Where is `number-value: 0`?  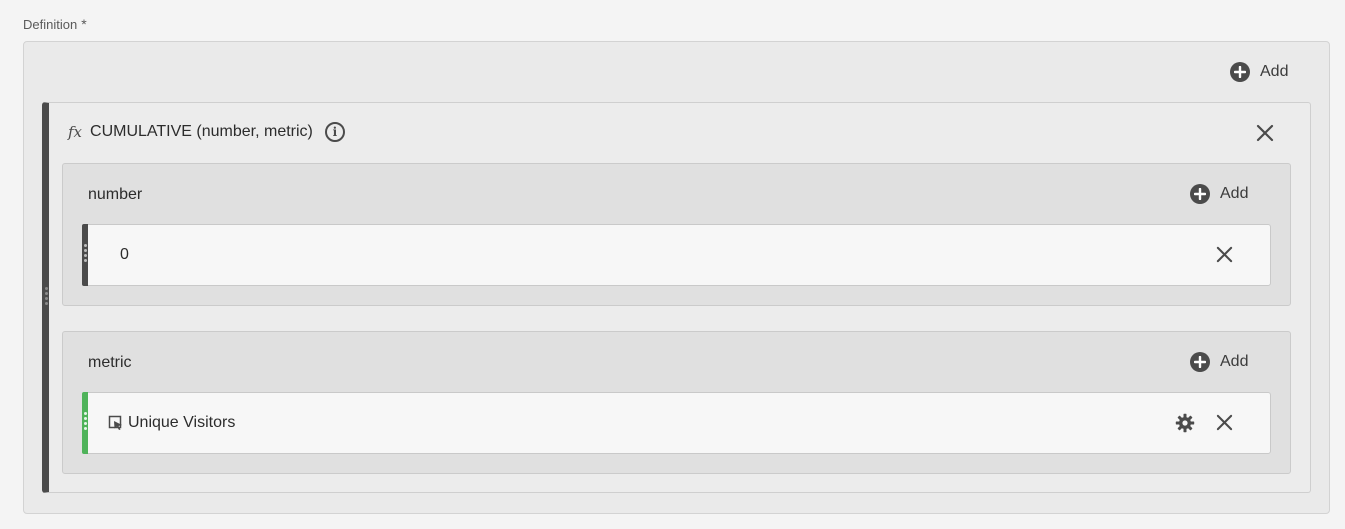
number-value: 0 is located at coordinates (124, 255).